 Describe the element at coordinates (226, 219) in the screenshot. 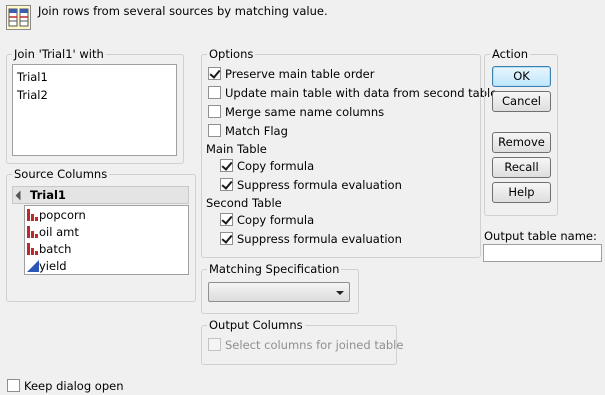

I see `second-copy-formula-checkbox` at that location.